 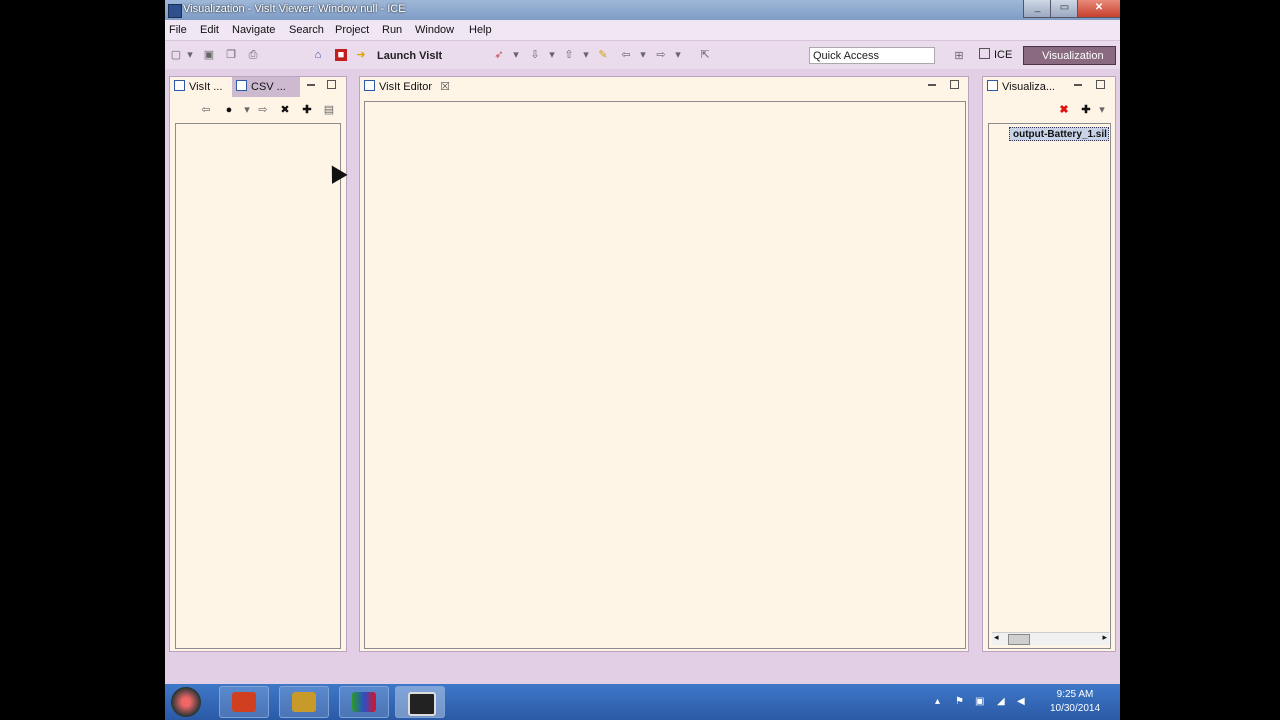 What do you see at coordinates (954, 84) in the screenshot?
I see `maximize-editor-icon` at bounding box center [954, 84].